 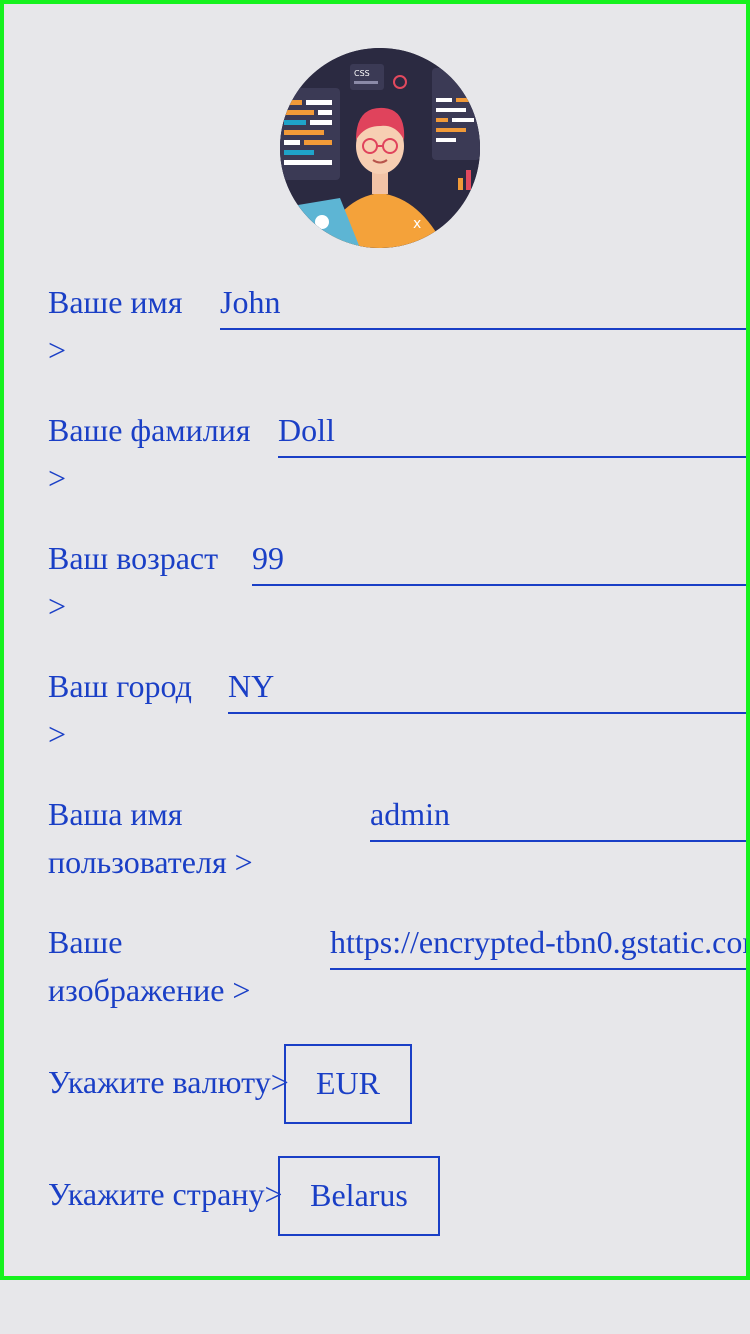 I want to click on currency-select: EUR, so click(x=348, y=1084).